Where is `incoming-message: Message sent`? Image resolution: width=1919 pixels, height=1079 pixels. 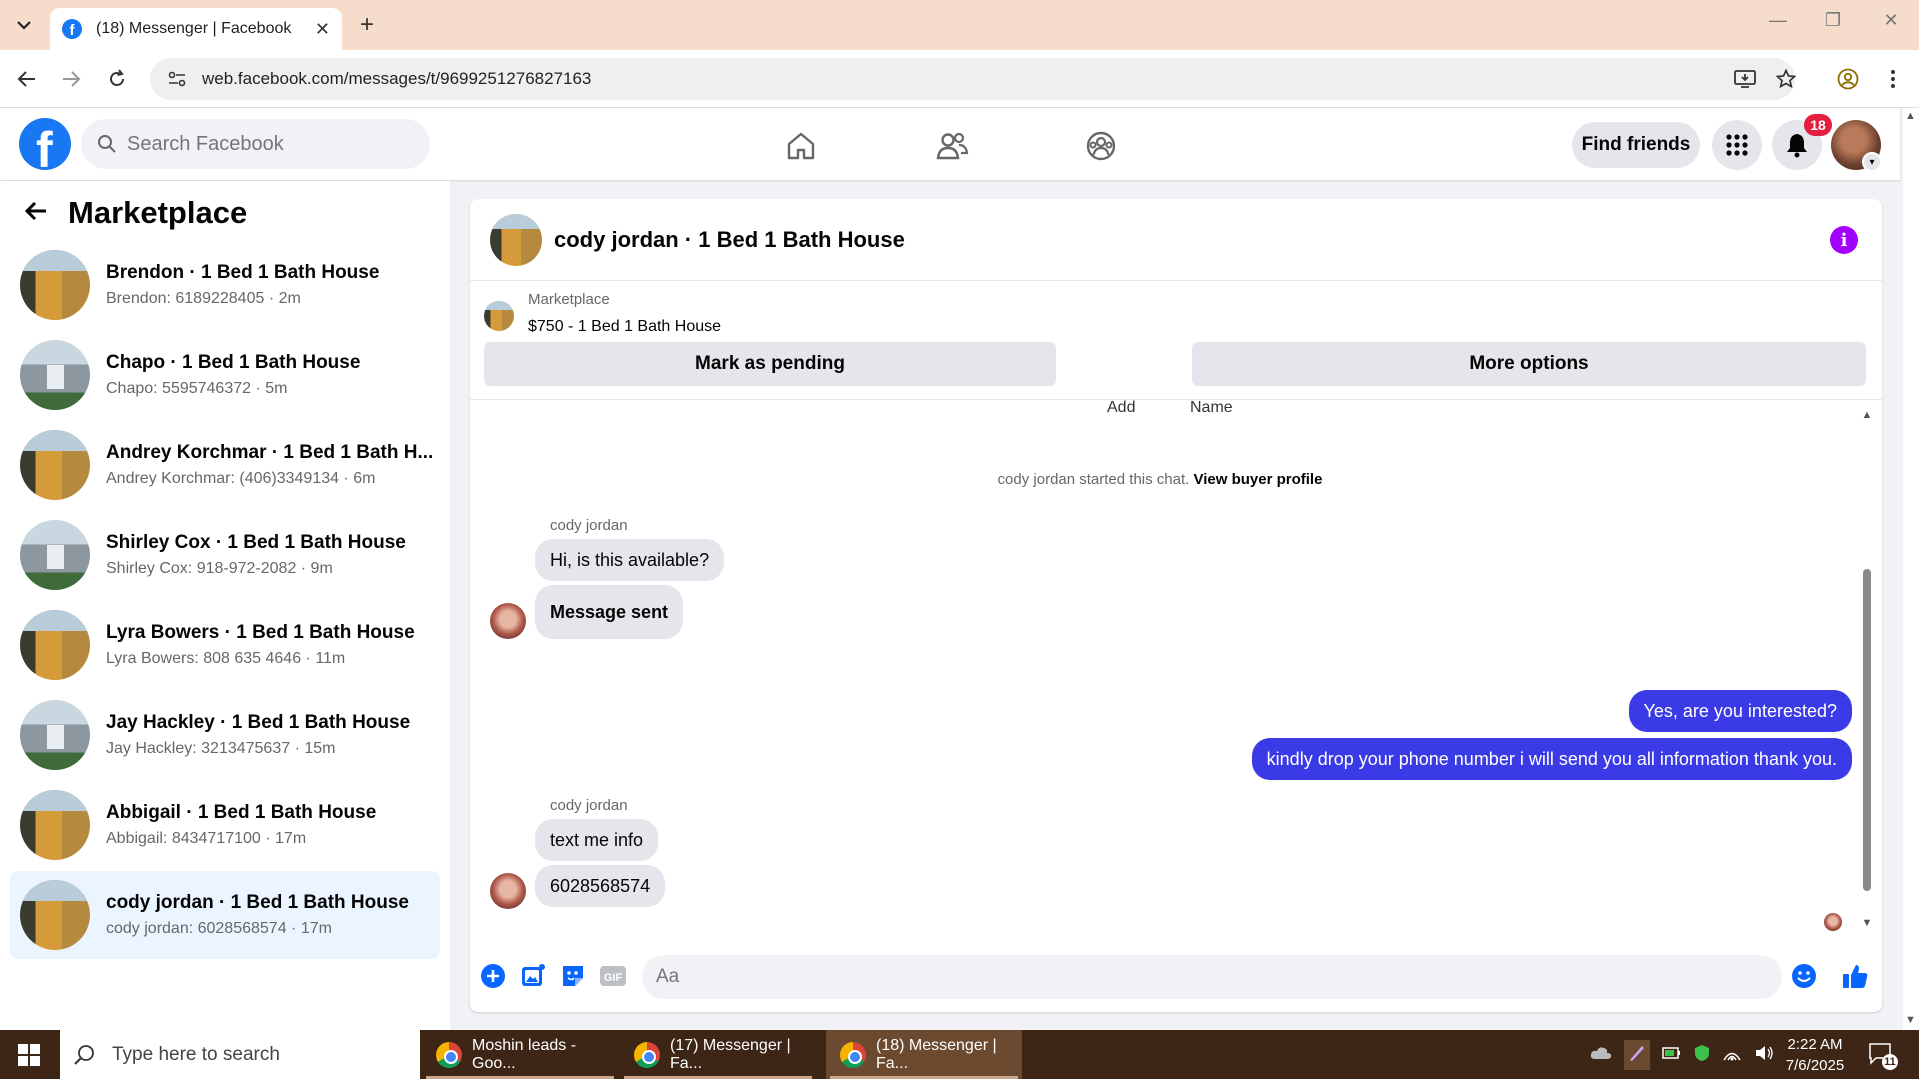 incoming-message: Message sent is located at coordinates (609, 612).